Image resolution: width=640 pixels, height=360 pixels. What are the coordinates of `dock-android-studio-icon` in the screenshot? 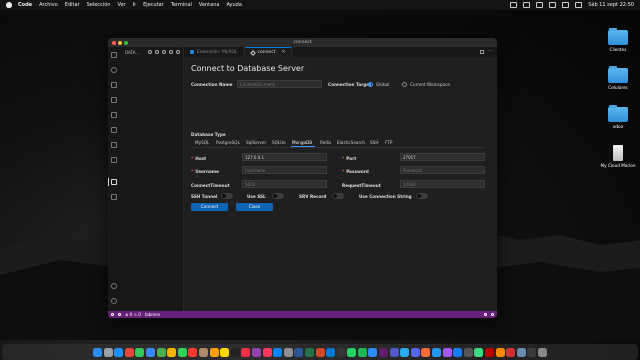 It's located at (479, 352).